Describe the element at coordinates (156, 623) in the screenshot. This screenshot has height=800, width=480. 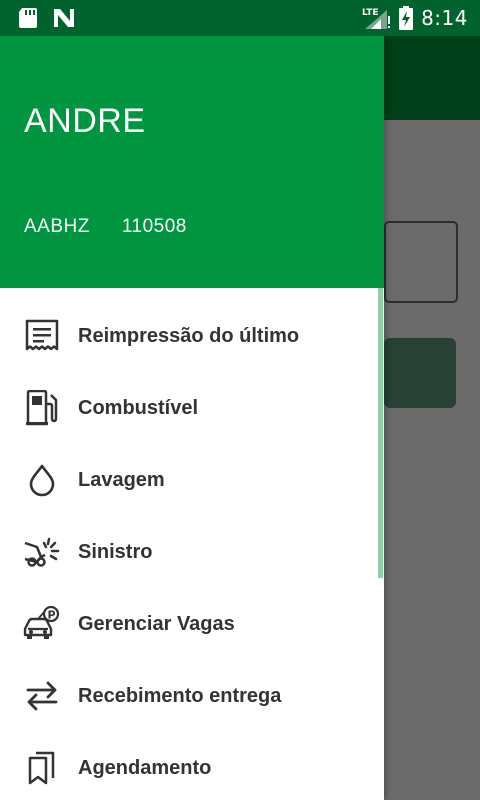
I see `menu-label: Gerenciar Vagas` at that location.